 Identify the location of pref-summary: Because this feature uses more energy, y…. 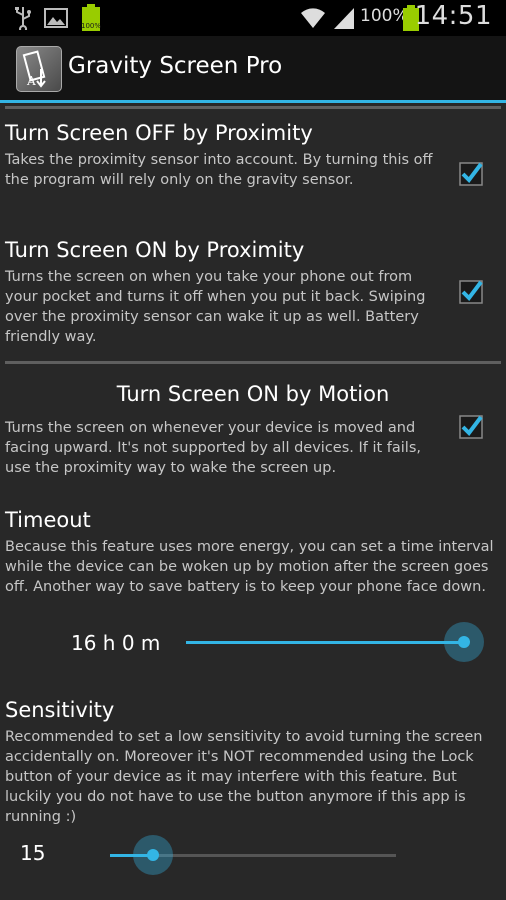
(249, 567).